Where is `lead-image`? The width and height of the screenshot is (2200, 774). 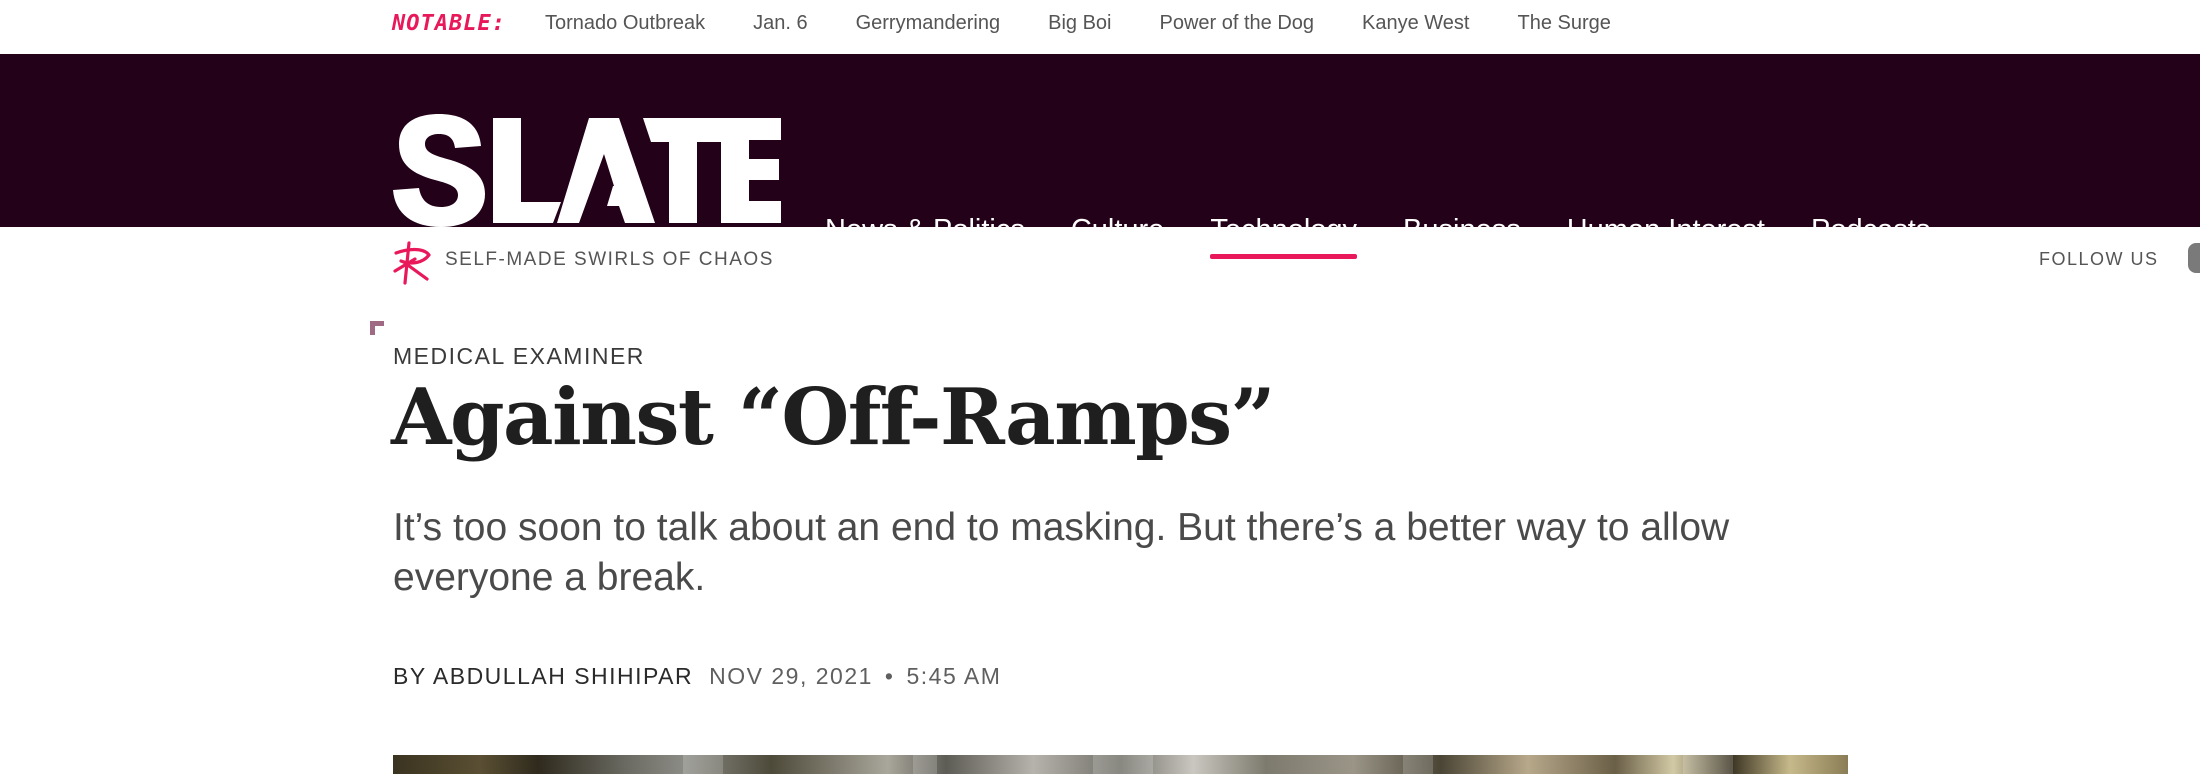 lead-image is located at coordinates (1120, 764).